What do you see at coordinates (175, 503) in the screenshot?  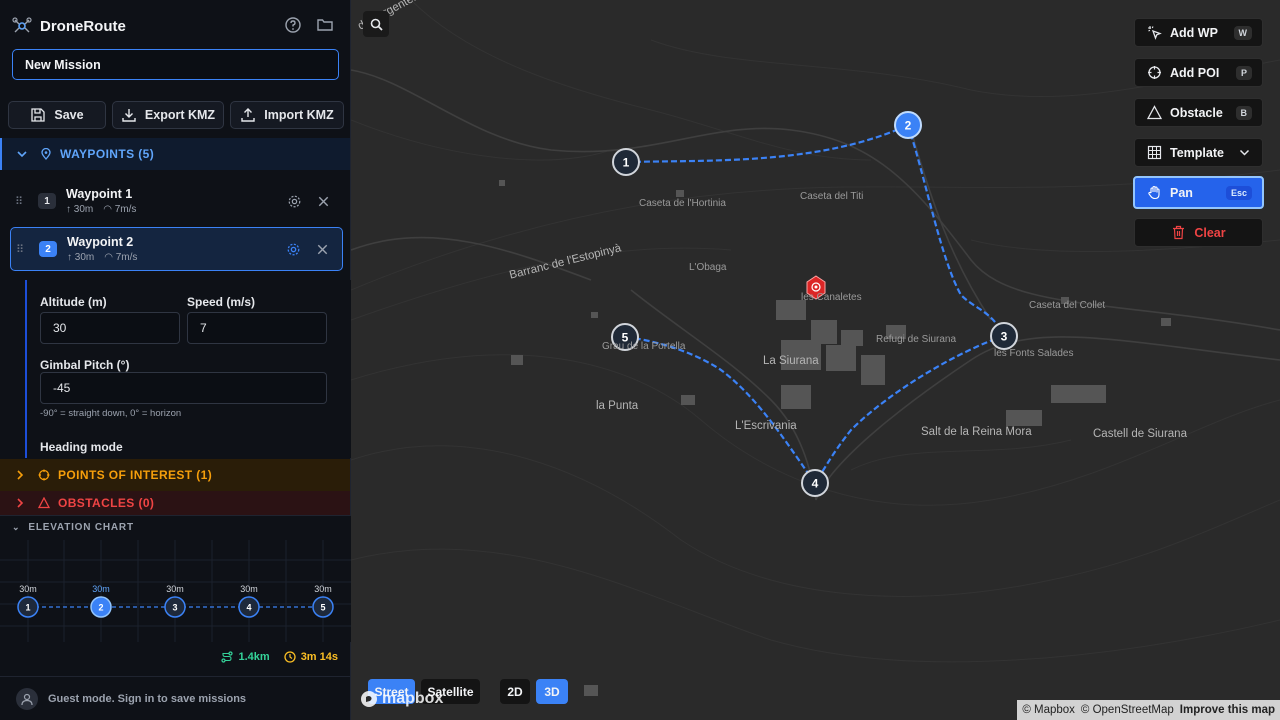 I see `obstacles-section-header: OBSTACLES (0)` at bounding box center [175, 503].